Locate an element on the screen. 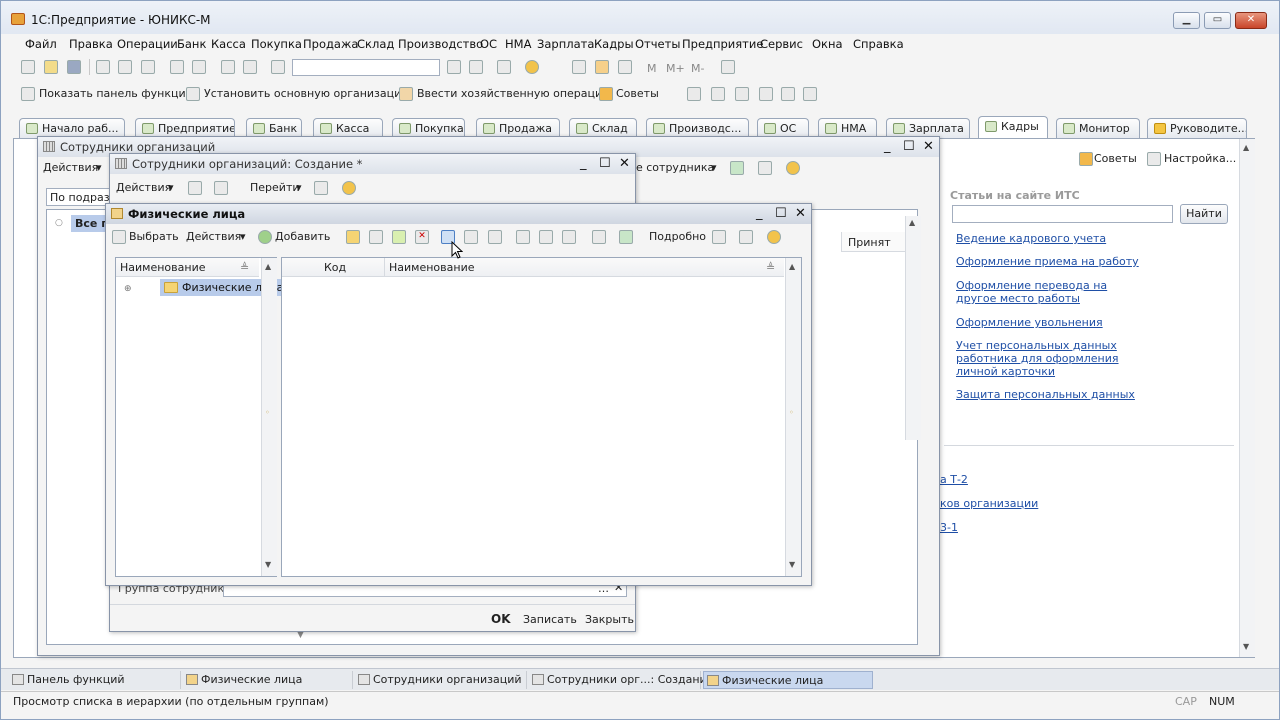 Image resolution: width=1280 pixels, height=720 pixels. create-minimize-button: _ is located at coordinates (583, 163).